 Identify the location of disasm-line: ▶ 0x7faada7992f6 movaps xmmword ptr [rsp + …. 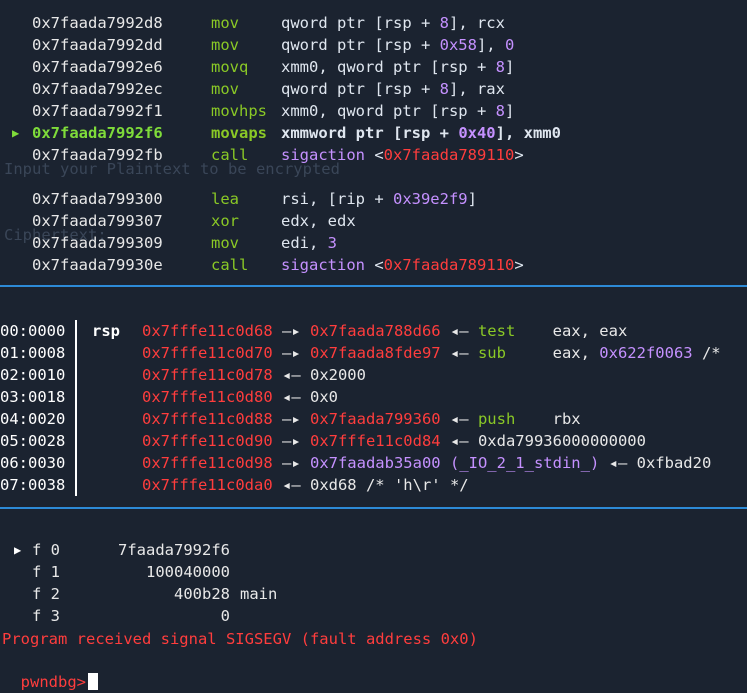
(373, 133).